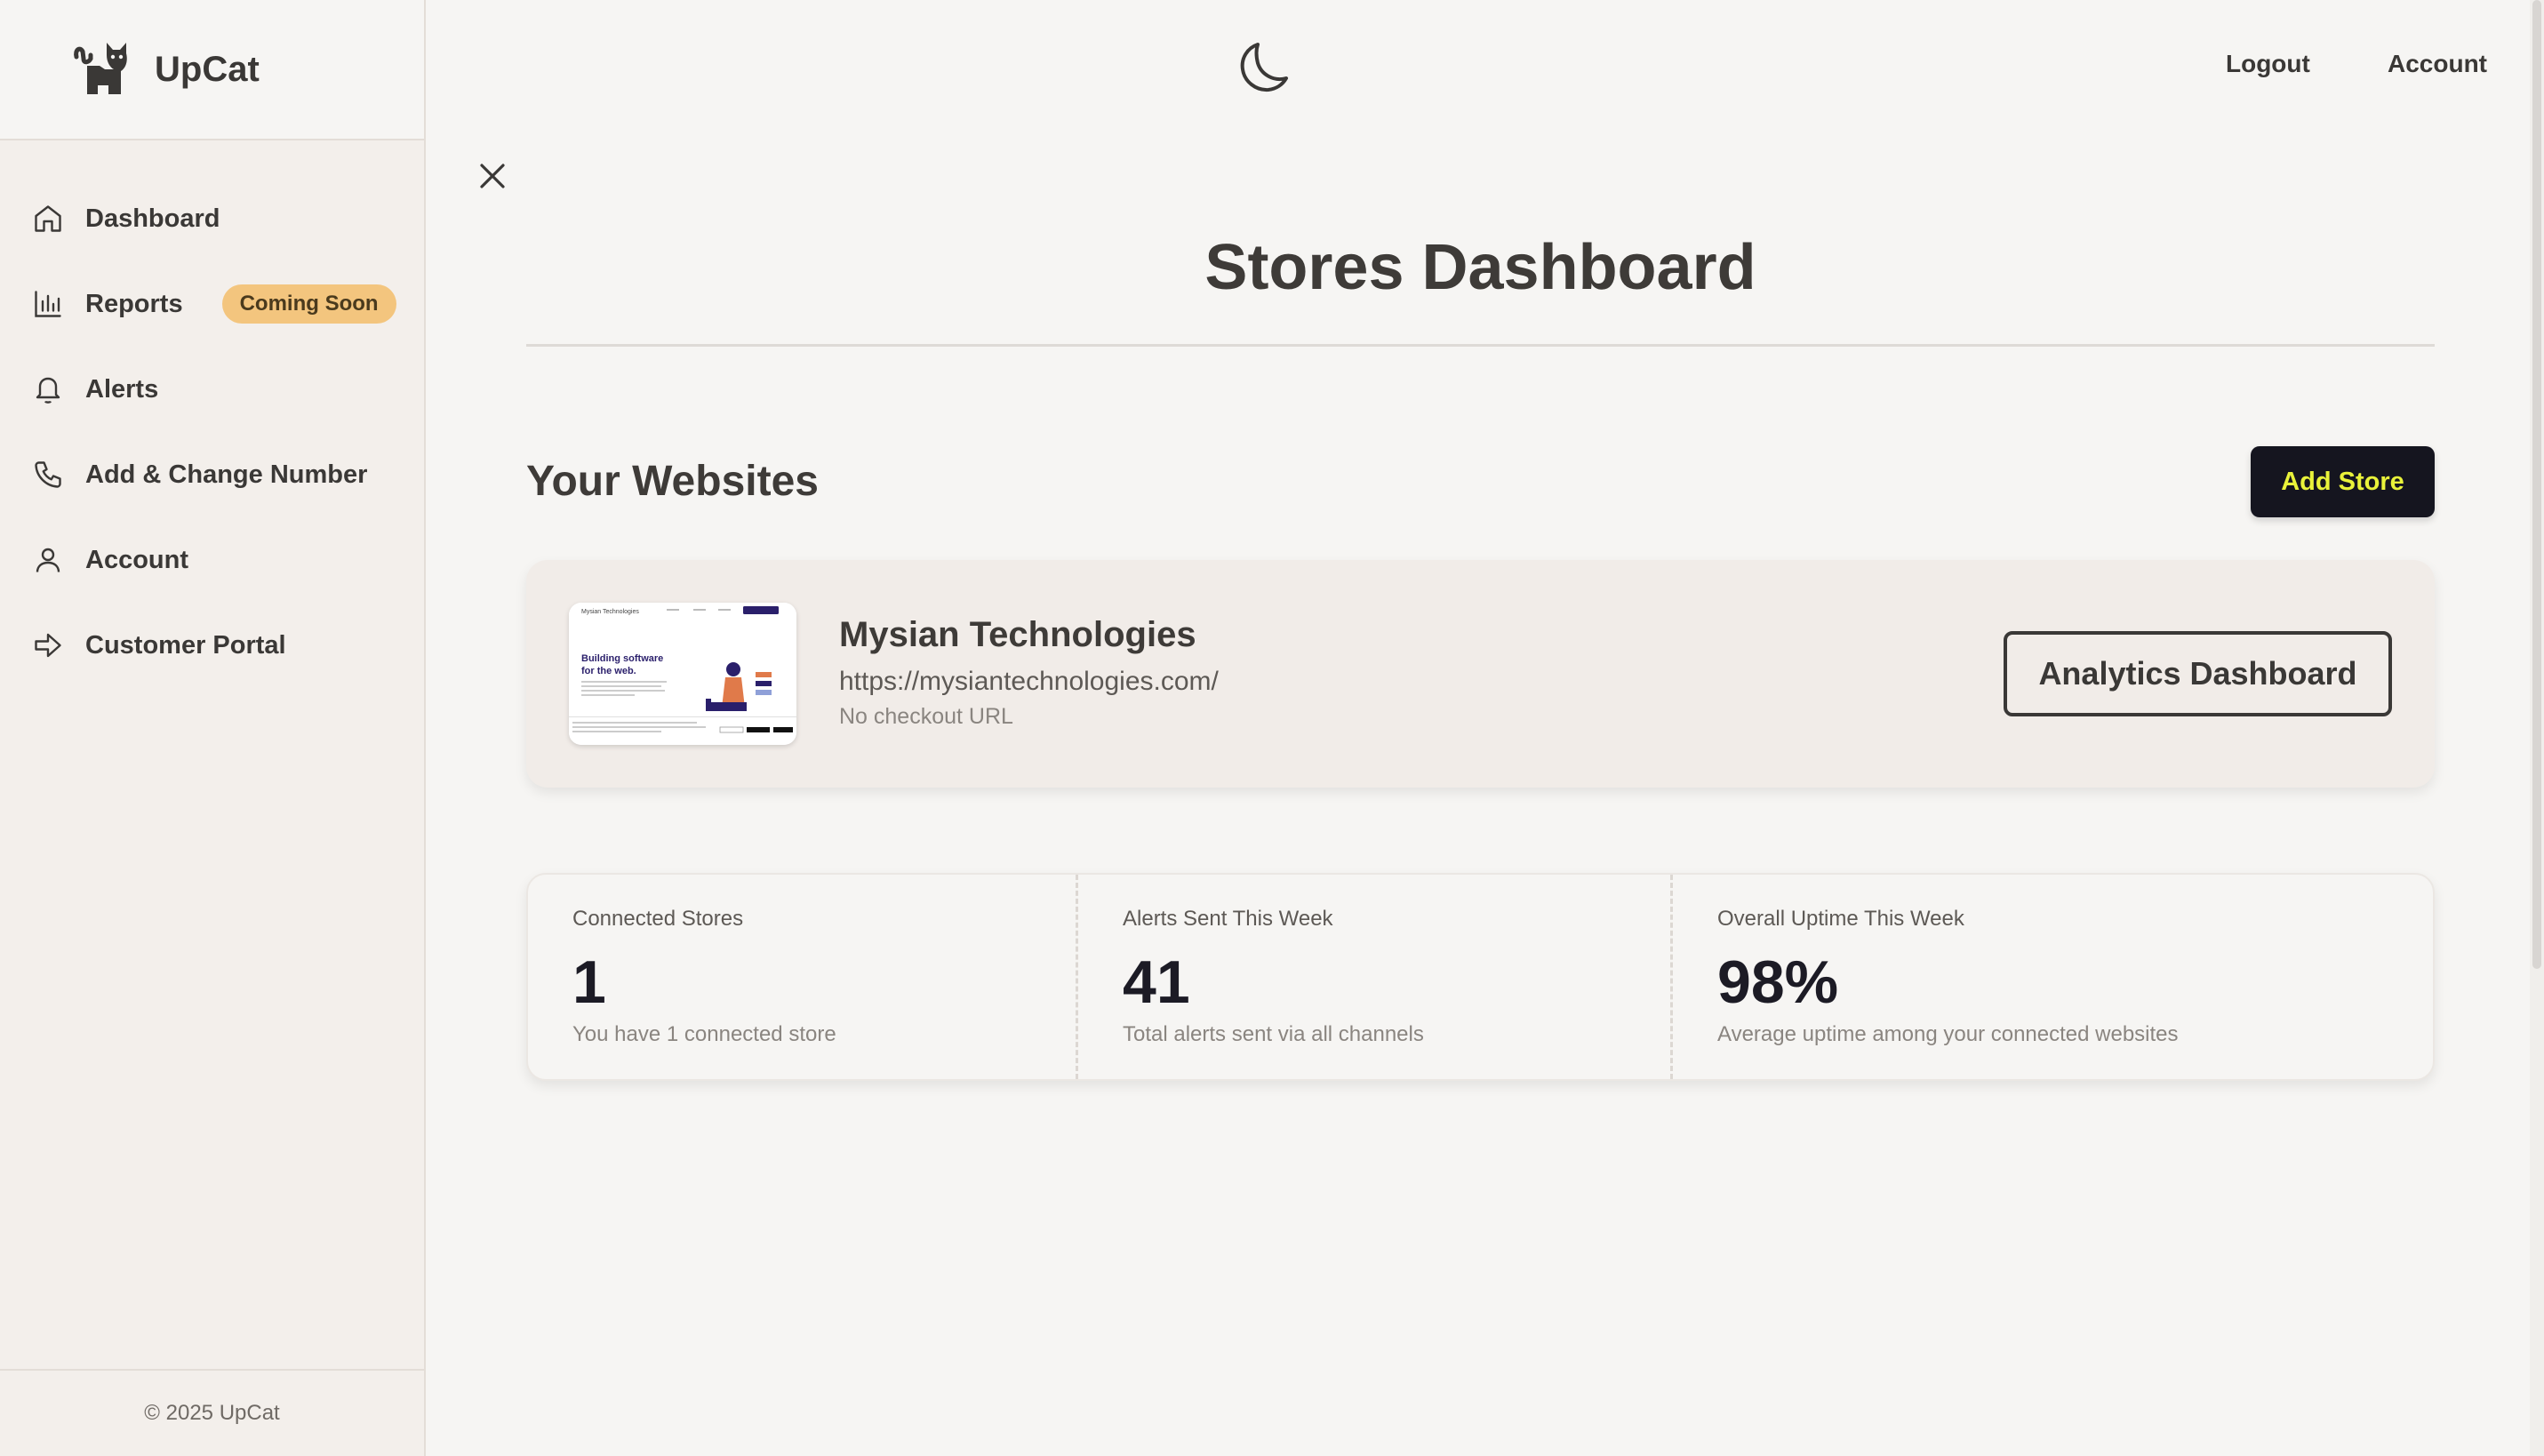 This screenshot has width=2544, height=1456. What do you see at coordinates (2343, 481) in the screenshot?
I see `add-store-button: Add Store` at bounding box center [2343, 481].